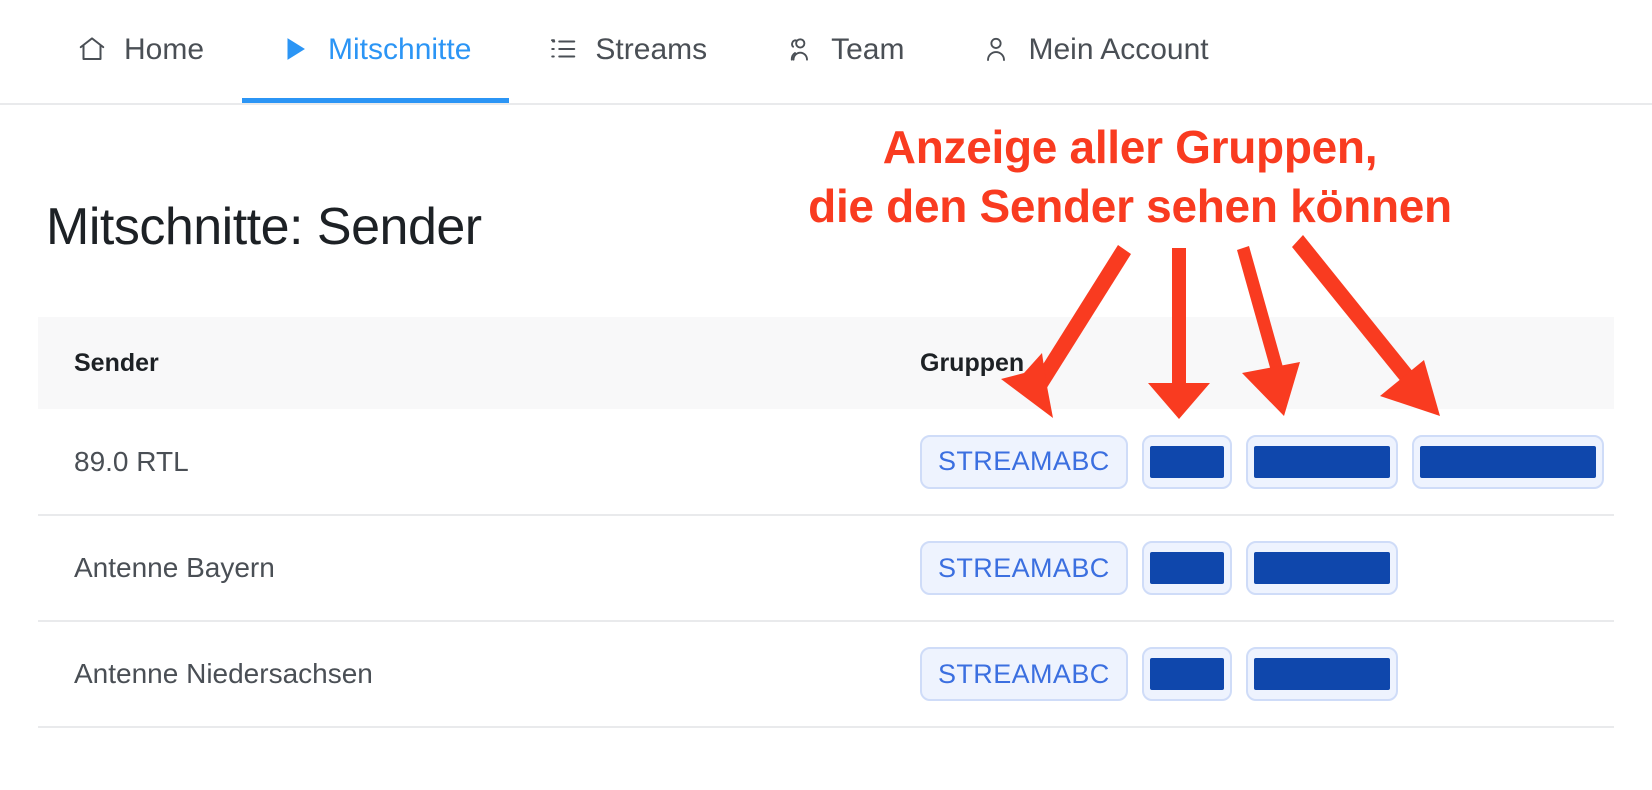 This screenshot has height=790, width=1652. Describe the element at coordinates (223, 673) in the screenshot. I see `sender-cell: Antenne Niedersachsen` at that location.